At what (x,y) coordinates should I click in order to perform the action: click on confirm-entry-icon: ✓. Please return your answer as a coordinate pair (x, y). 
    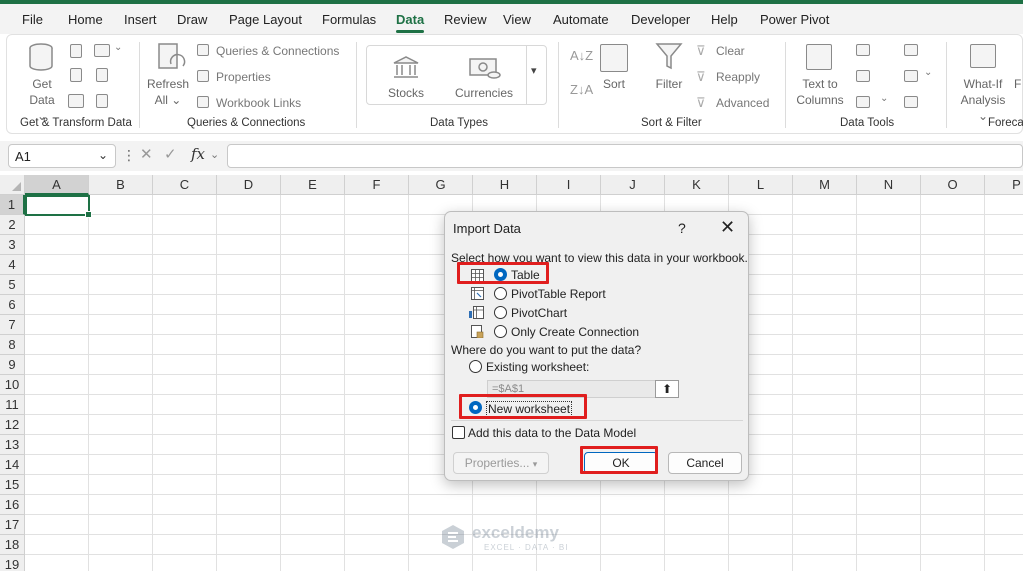
    Looking at the image, I should click on (170, 154).